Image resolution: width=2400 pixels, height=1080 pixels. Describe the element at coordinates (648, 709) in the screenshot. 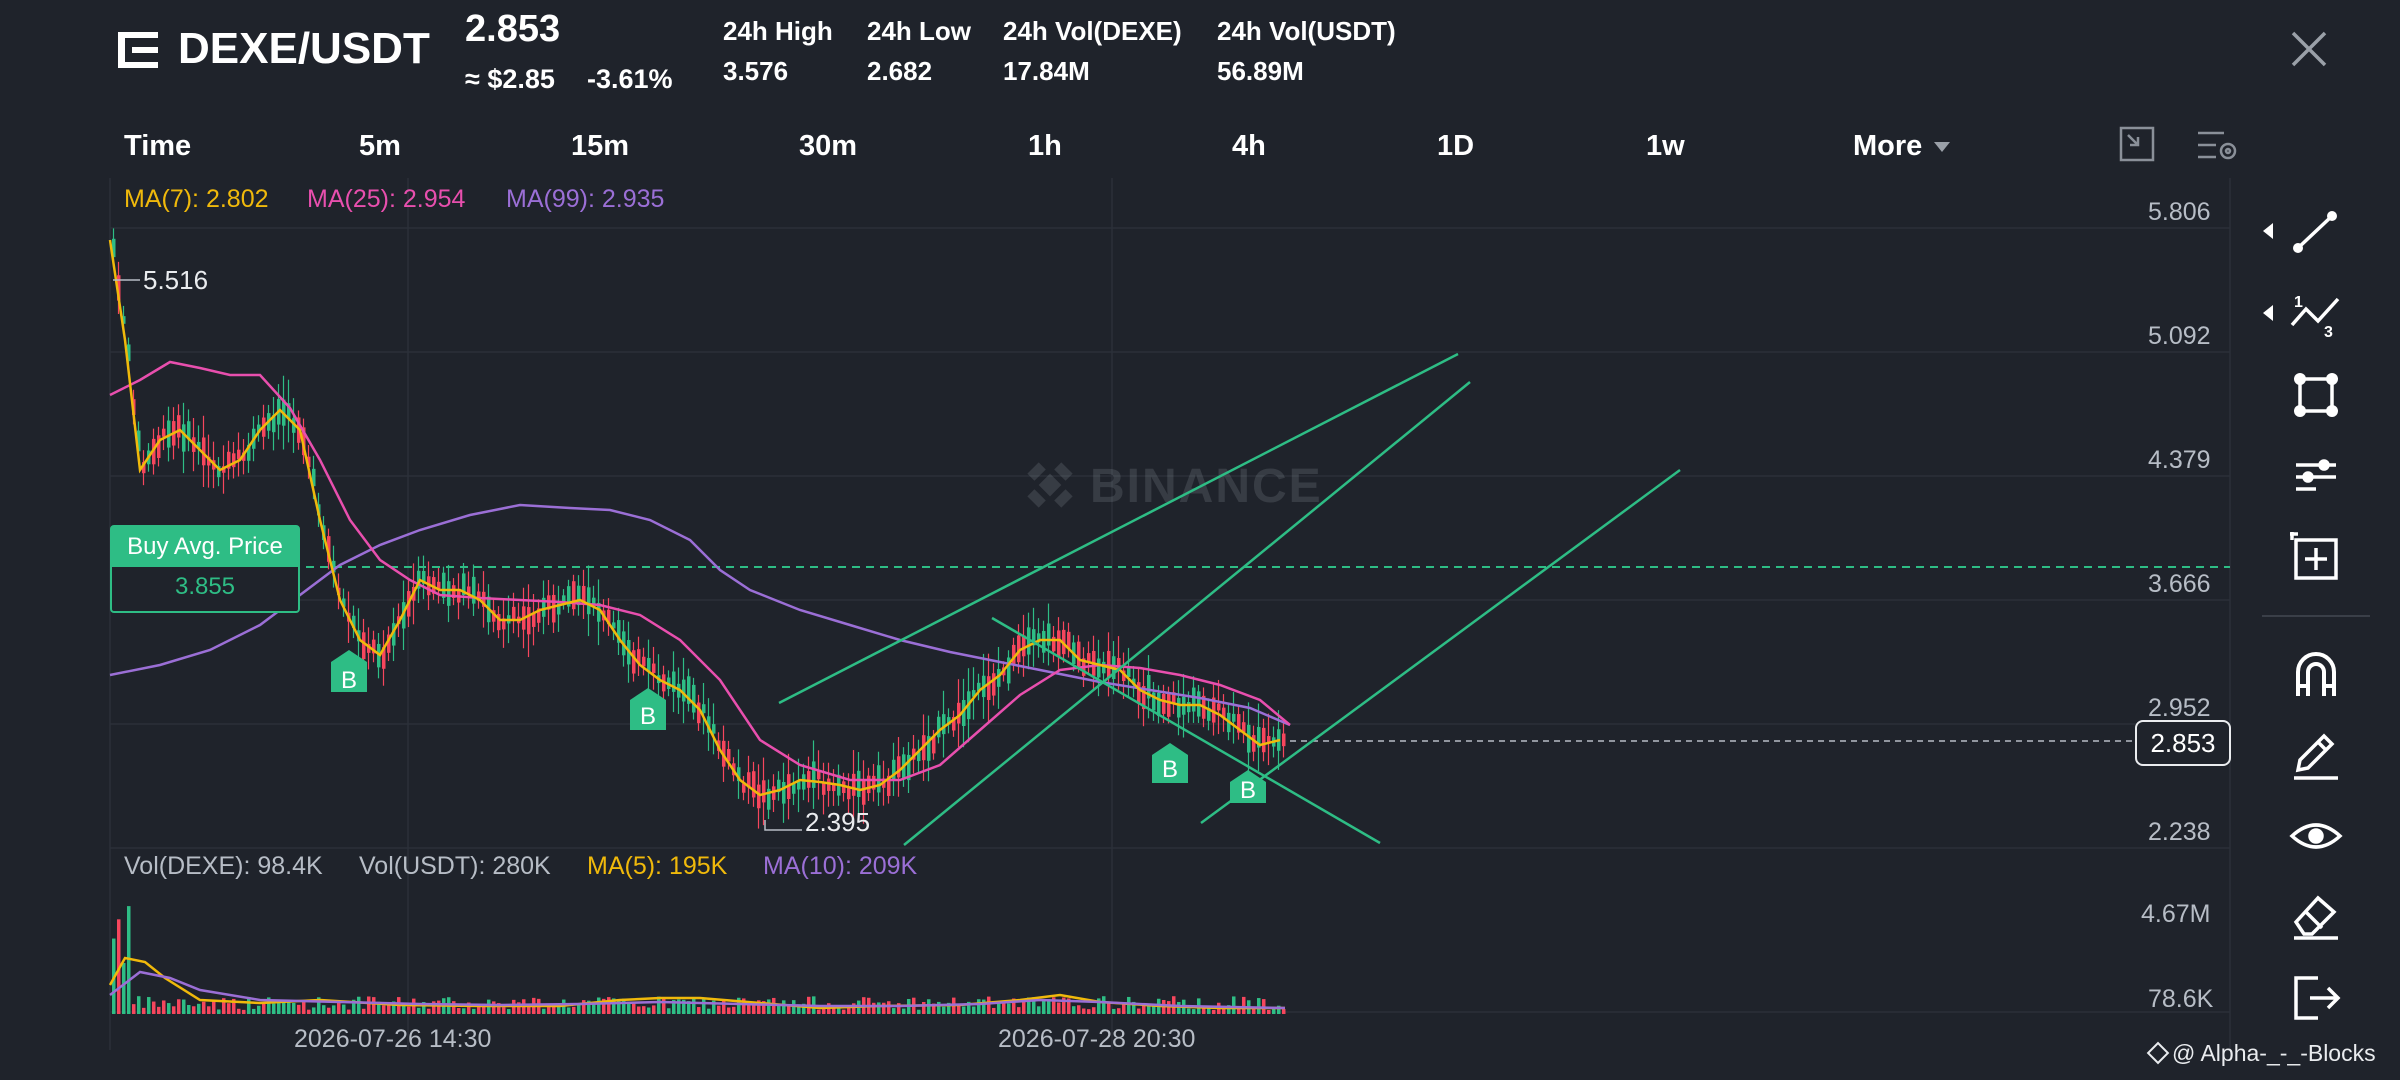

I see `buy-marker-2: B` at that location.